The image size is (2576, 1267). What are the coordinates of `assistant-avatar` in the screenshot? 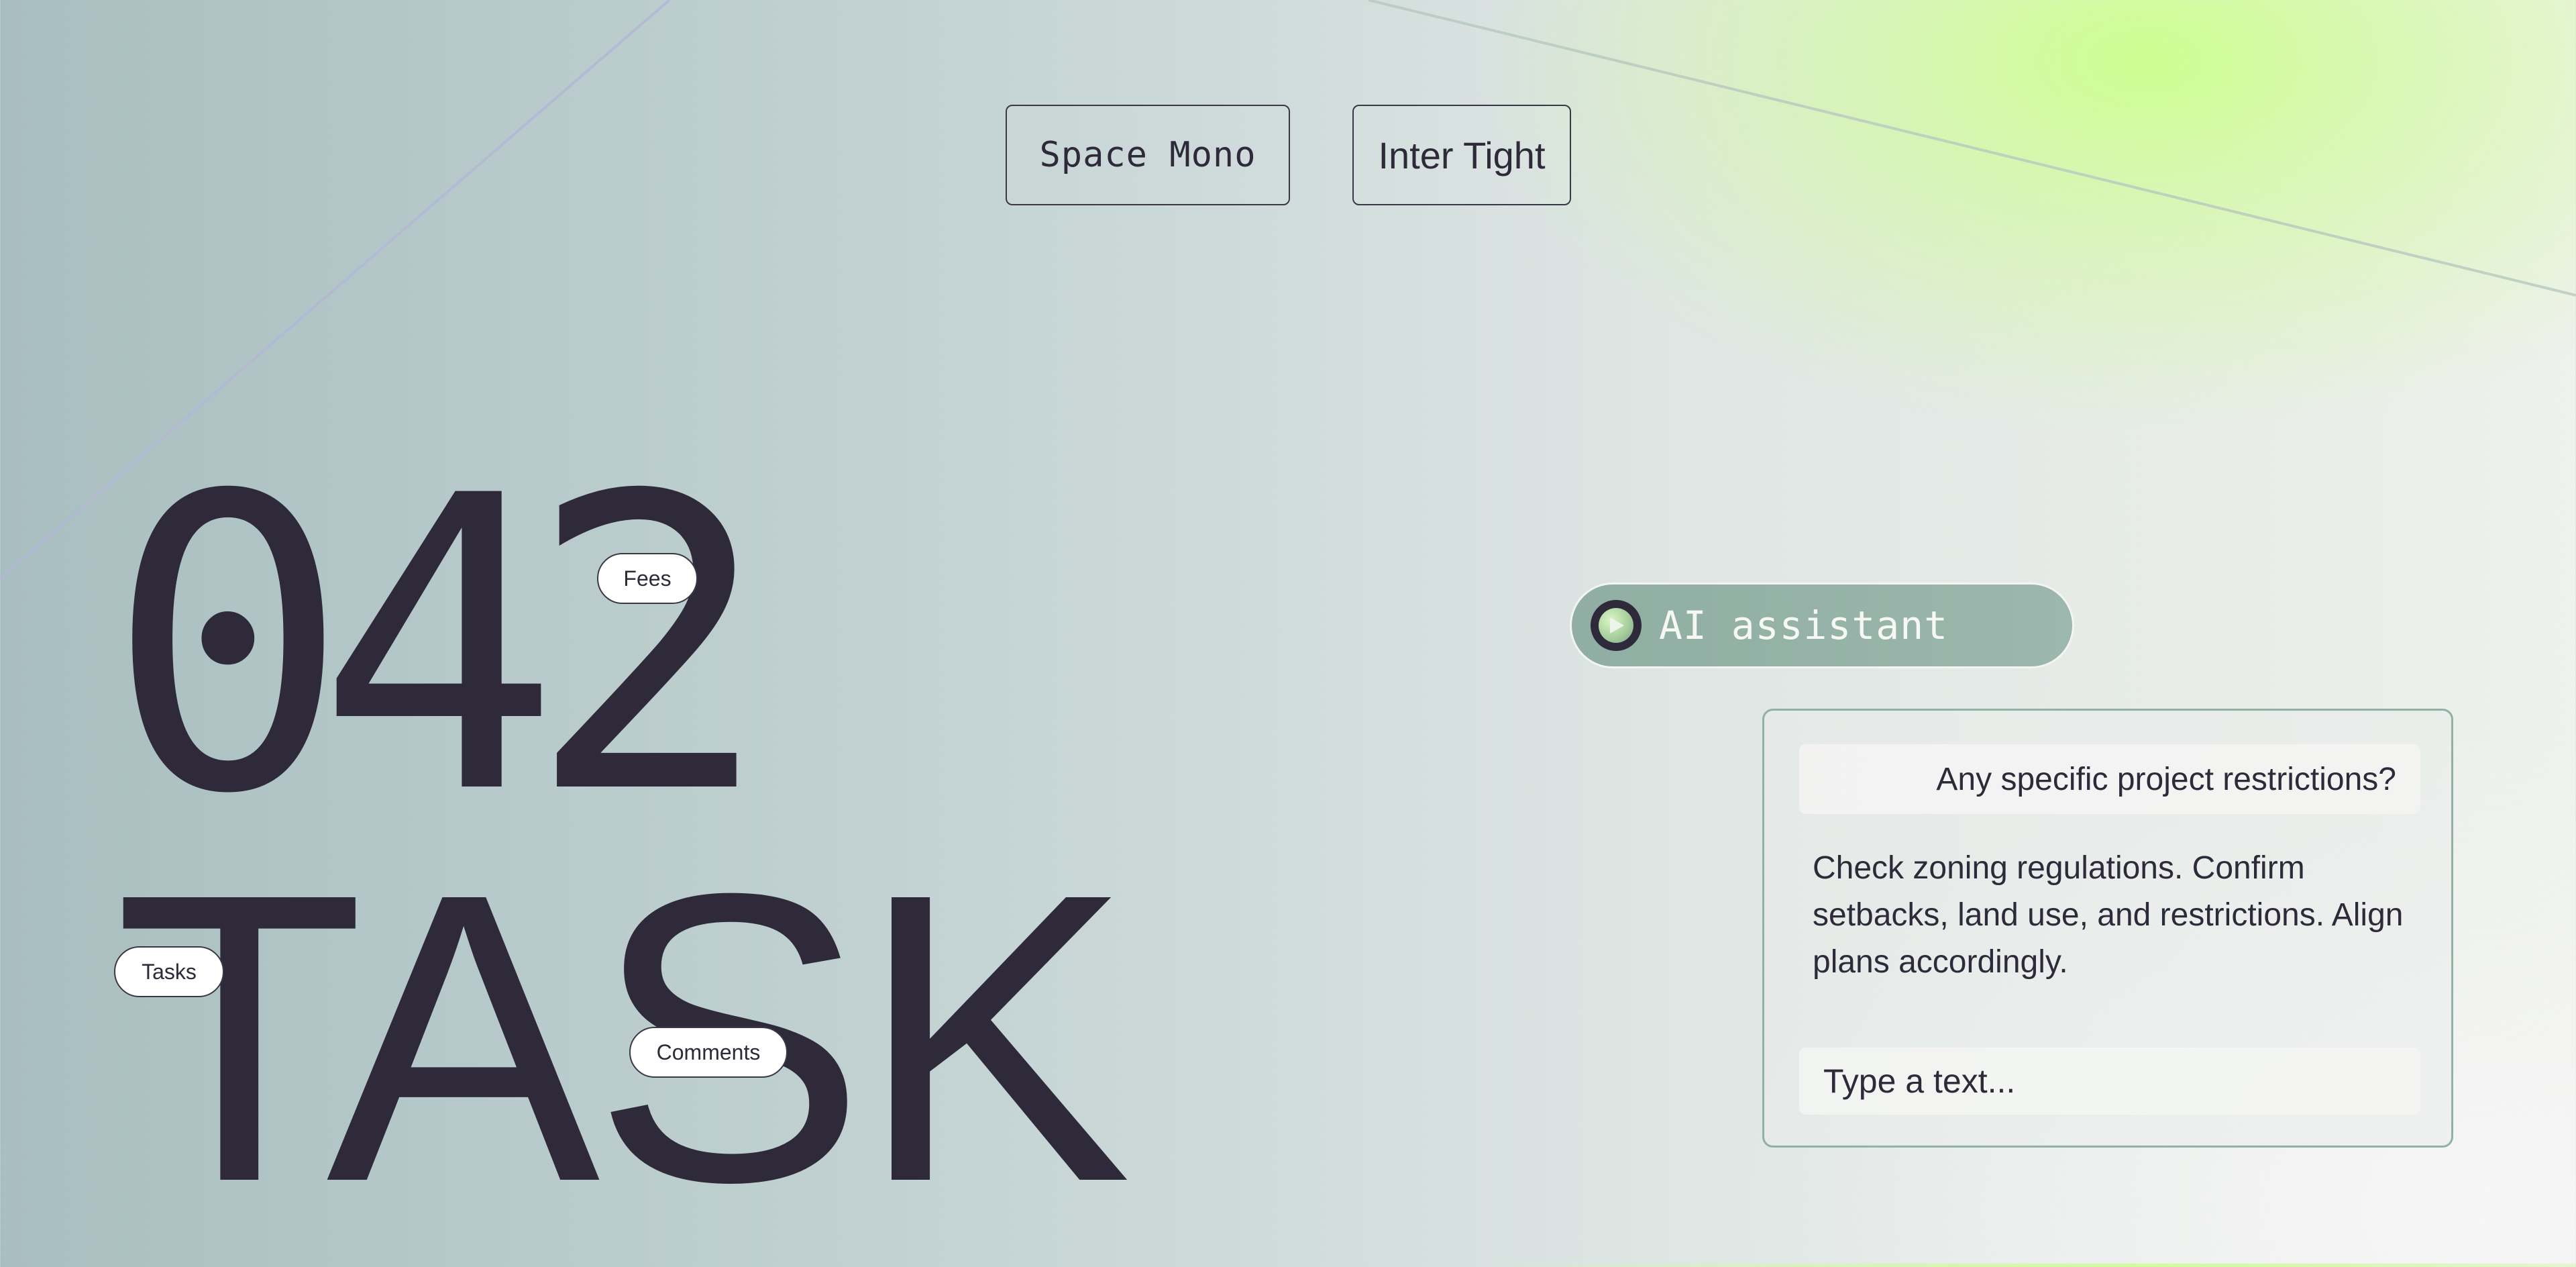 It's located at (1616, 625).